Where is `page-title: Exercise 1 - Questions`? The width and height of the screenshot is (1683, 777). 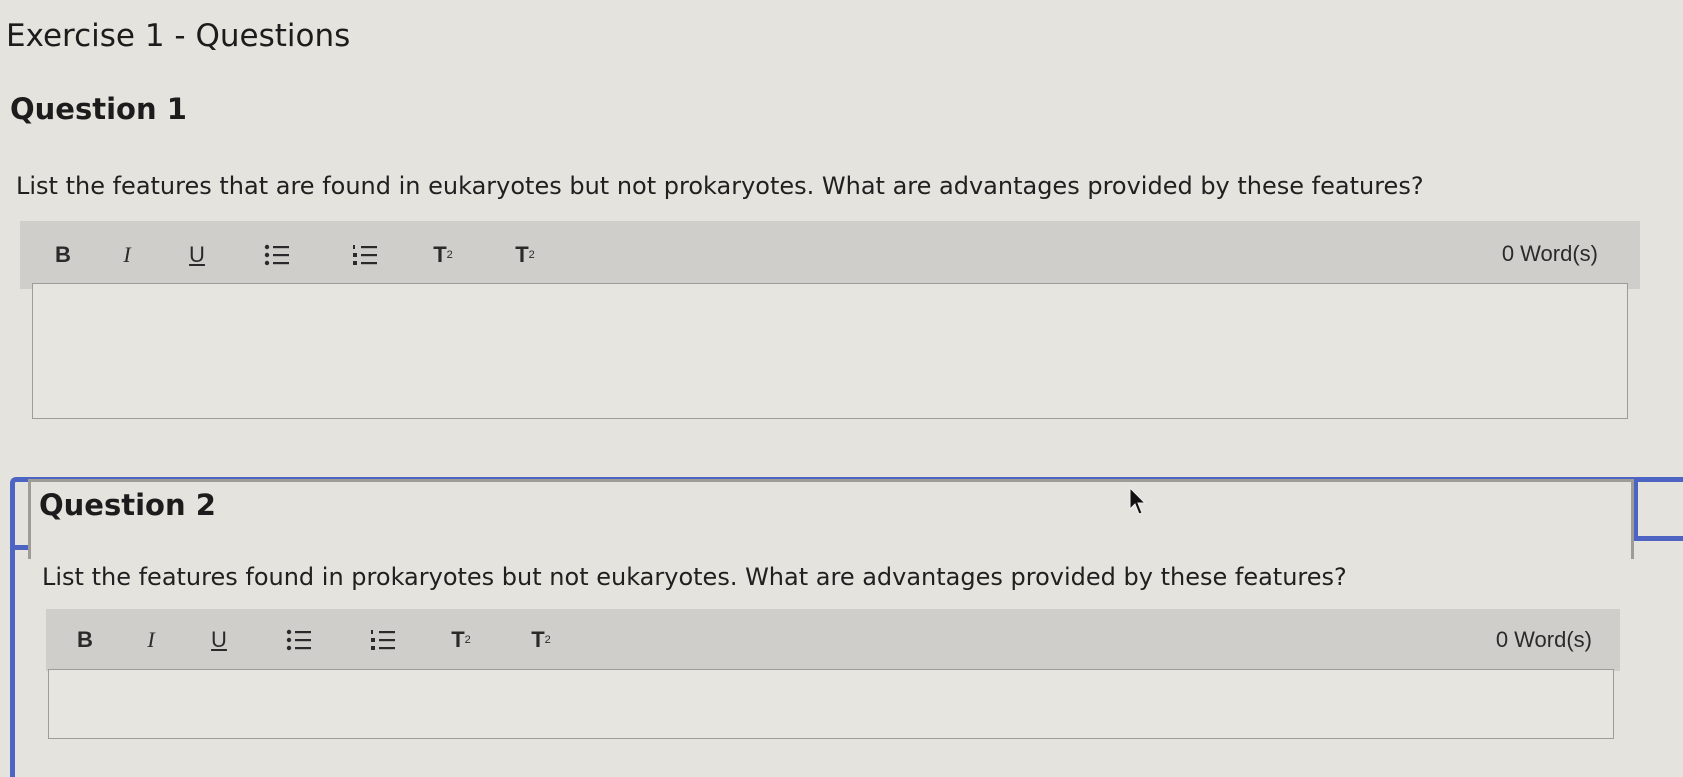 page-title: Exercise 1 - Questions is located at coordinates (178, 36).